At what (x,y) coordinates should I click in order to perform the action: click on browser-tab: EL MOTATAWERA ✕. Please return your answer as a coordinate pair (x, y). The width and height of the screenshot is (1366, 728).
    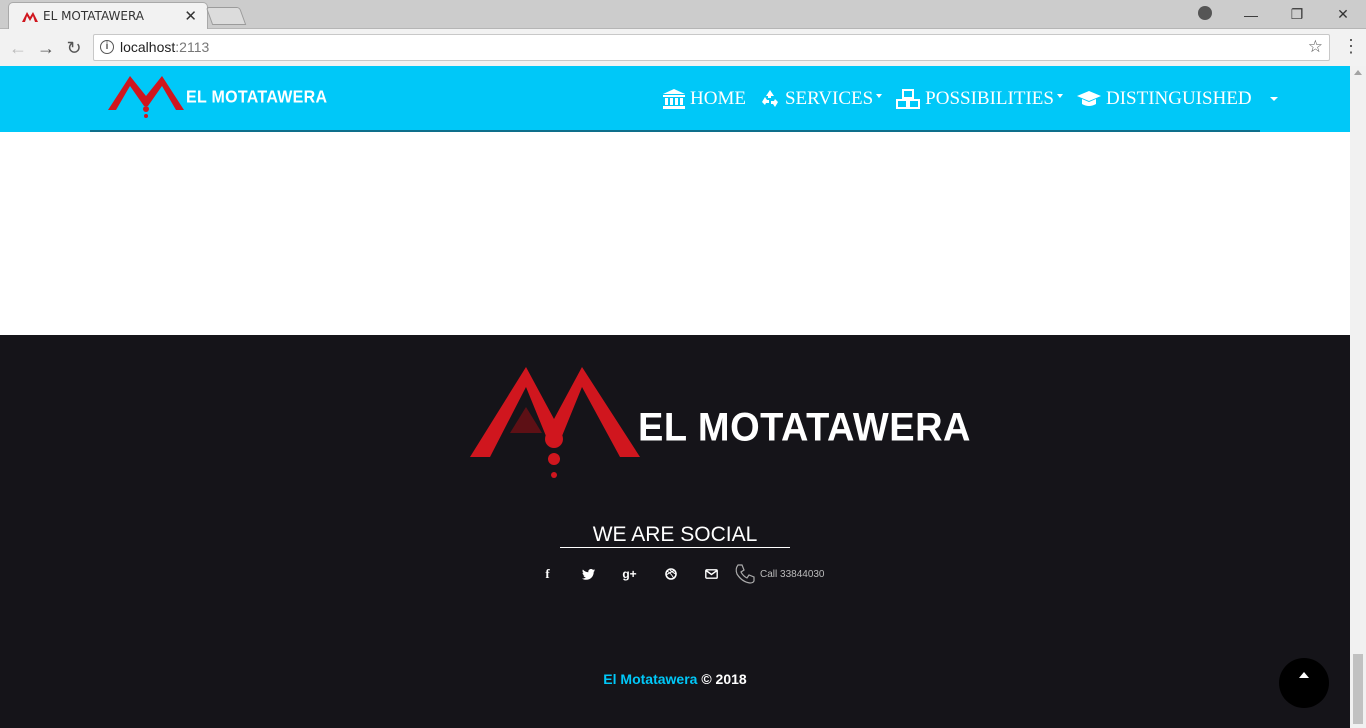
    Looking at the image, I should click on (108, 15).